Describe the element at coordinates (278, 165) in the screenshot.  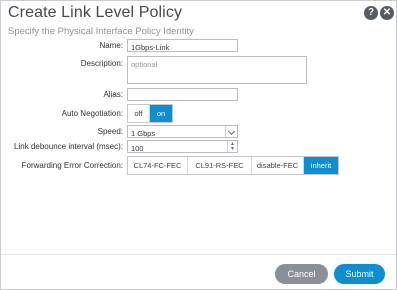
I see `fec-option-disable: disable-FEC` at that location.